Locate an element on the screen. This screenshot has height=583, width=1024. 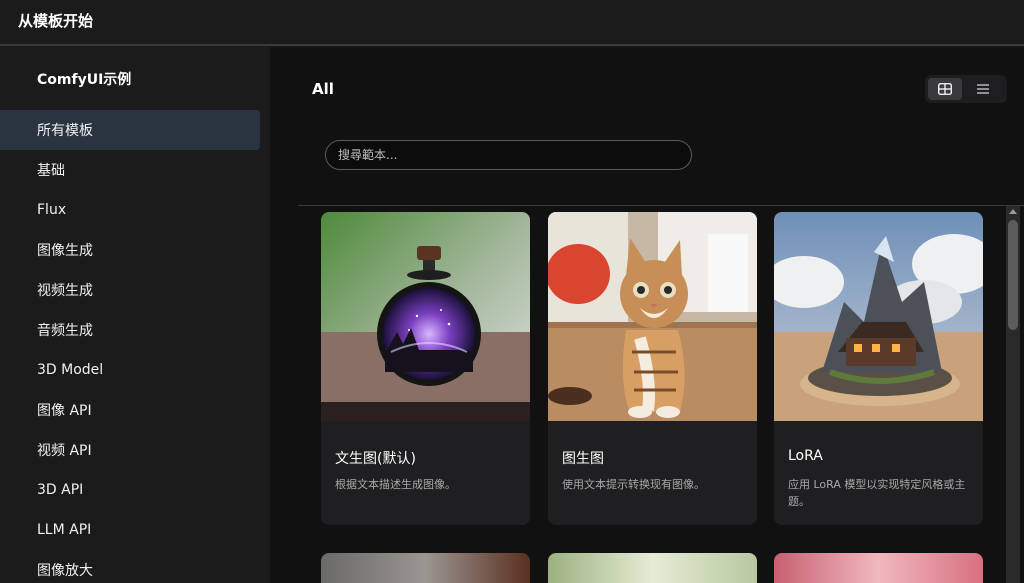
view-toggle is located at coordinates (966, 89).